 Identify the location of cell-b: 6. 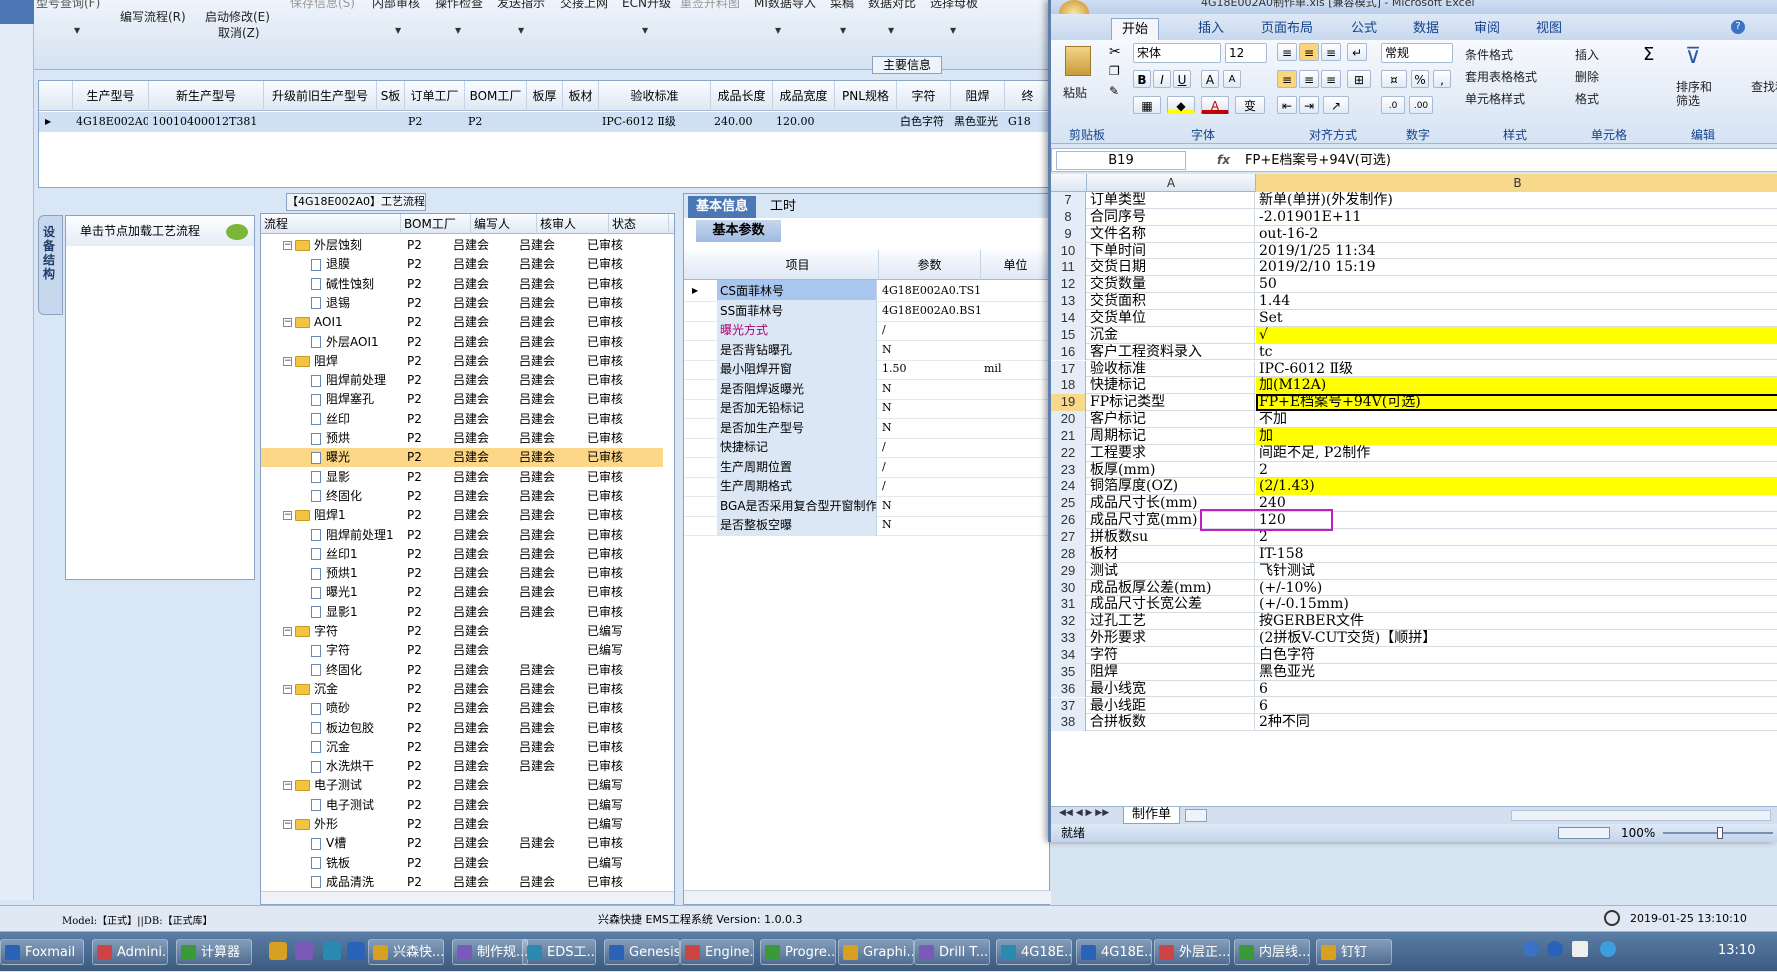
(1516, 689).